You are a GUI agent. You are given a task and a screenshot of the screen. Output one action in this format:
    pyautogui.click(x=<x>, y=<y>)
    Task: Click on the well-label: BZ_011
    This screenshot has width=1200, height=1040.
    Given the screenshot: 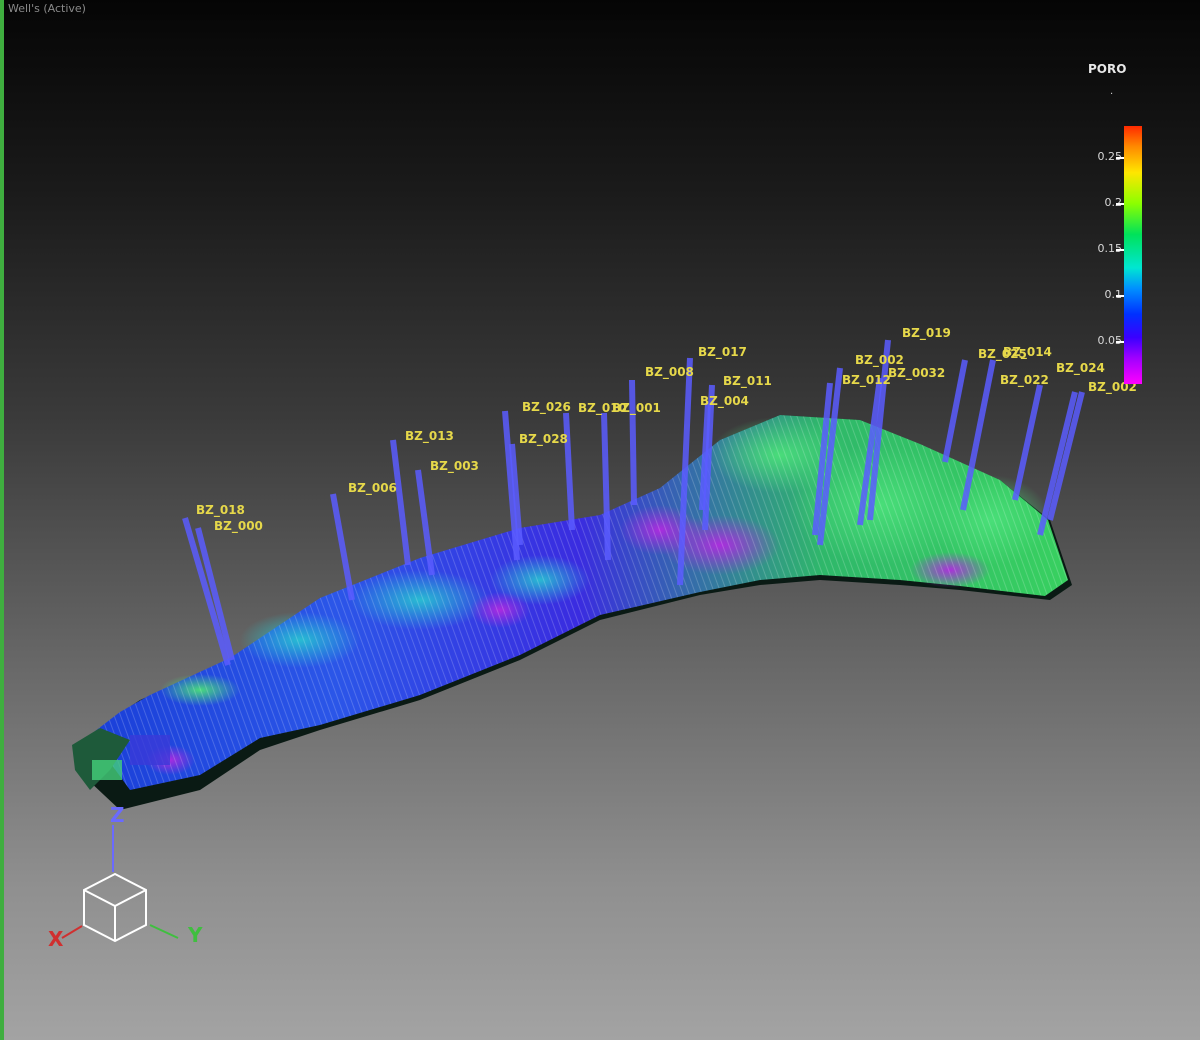 What is the action you would take?
    pyautogui.click(x=747, y=381)
    